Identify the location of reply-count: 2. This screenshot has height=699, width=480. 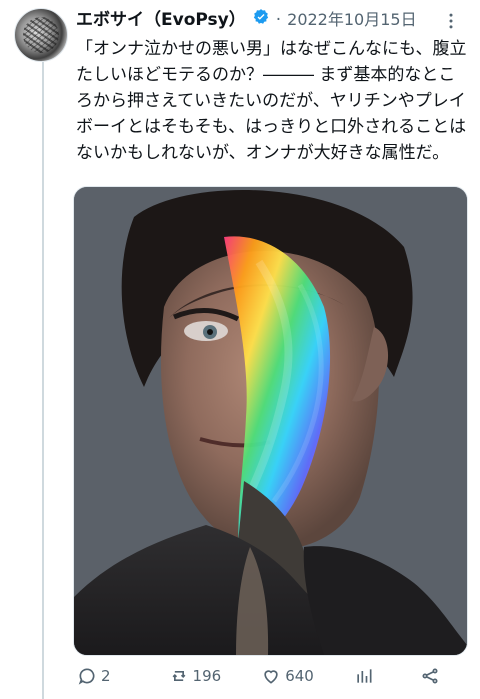
(106, 676).